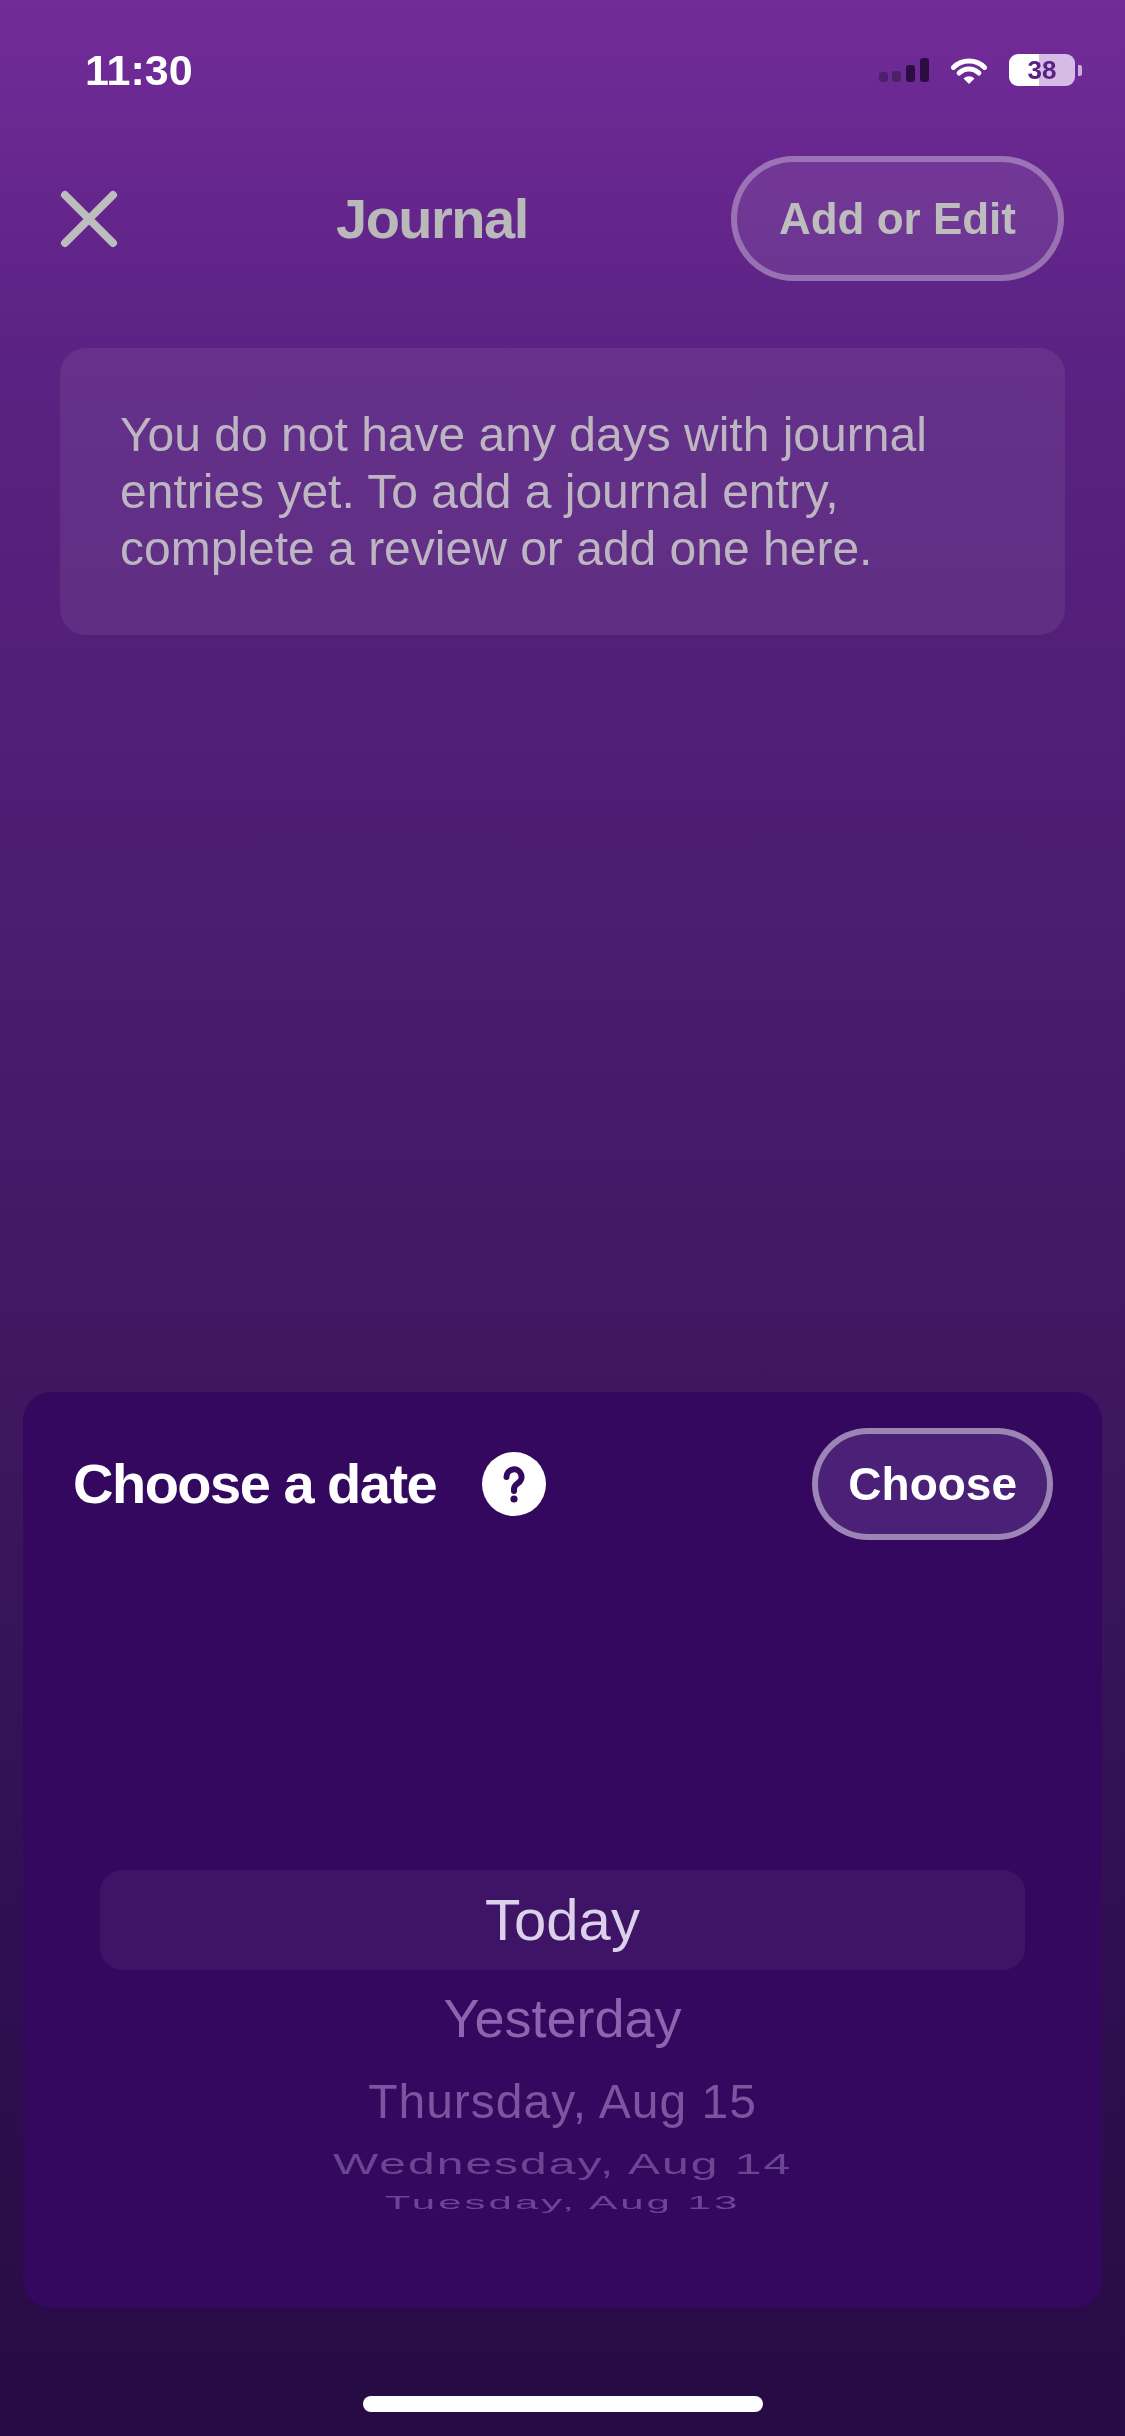  I want to click on battery-percentage: 38, so click(1042, 70).